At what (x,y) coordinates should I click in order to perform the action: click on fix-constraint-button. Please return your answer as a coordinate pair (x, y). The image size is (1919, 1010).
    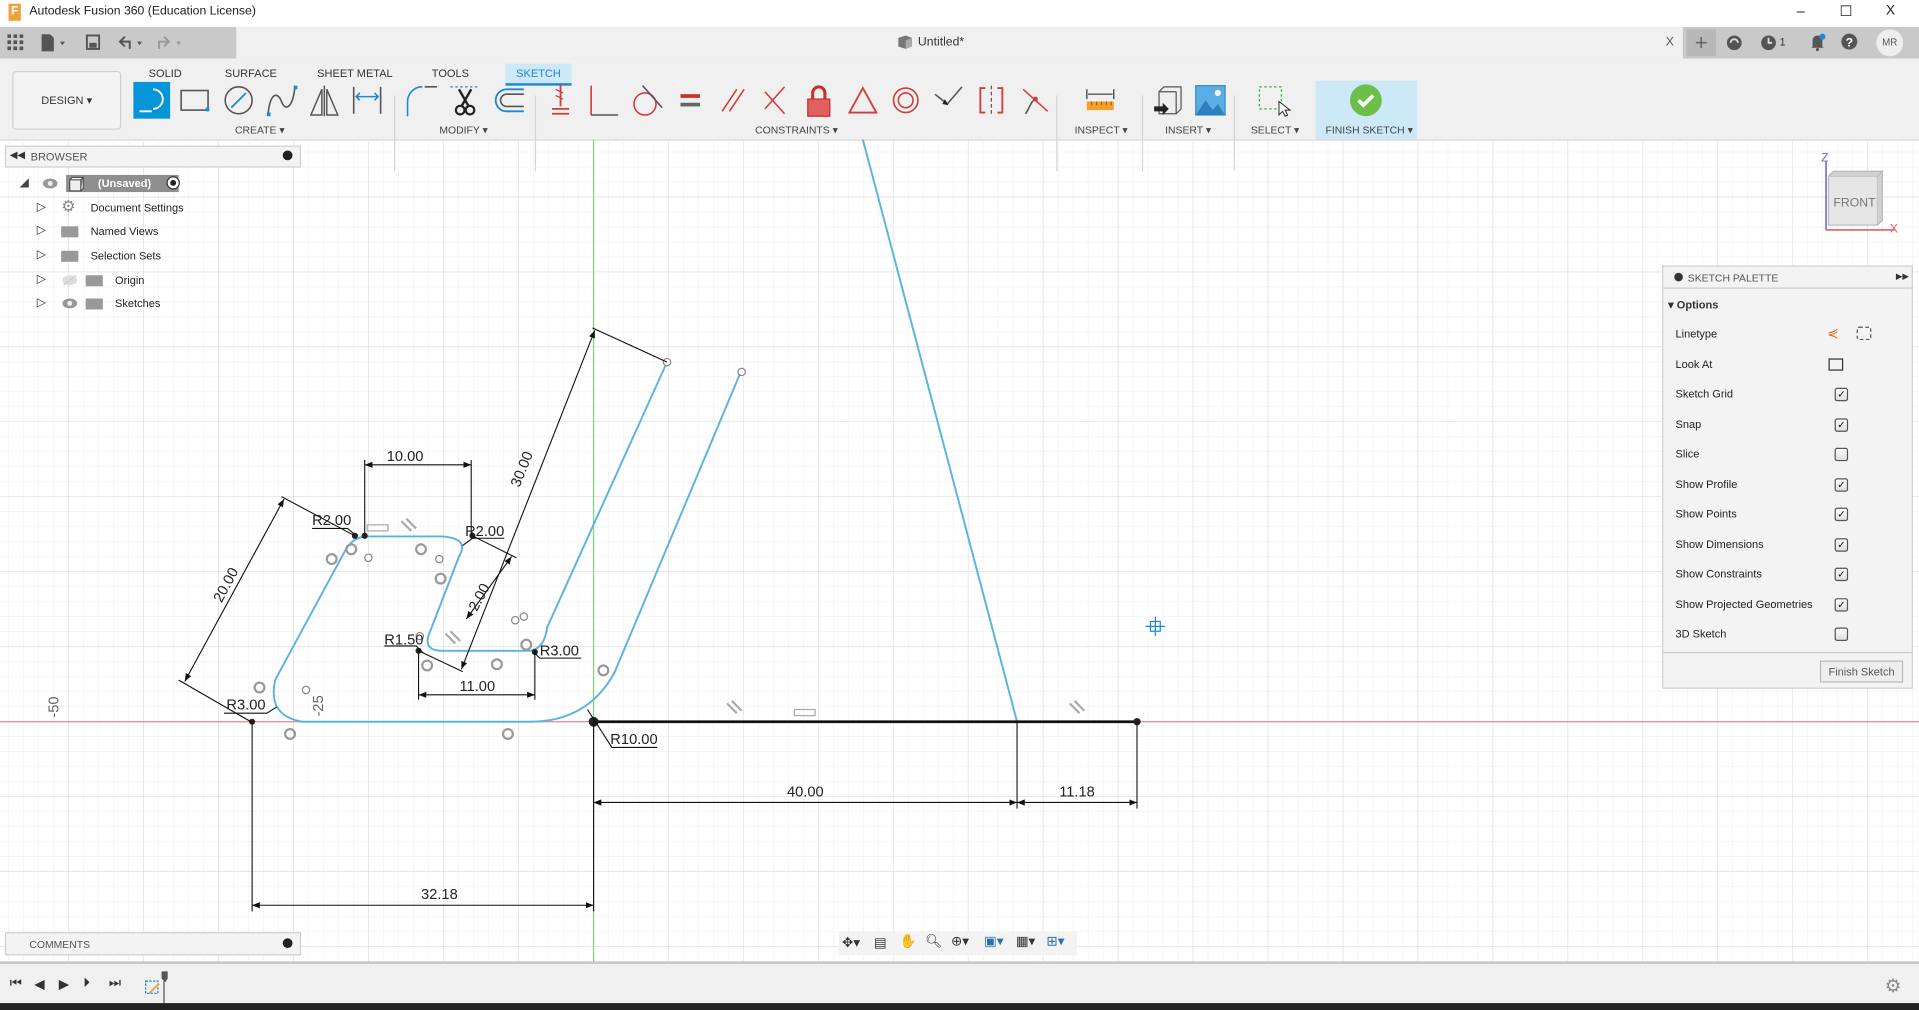
    Looking at the image, I should click on (818, 100).